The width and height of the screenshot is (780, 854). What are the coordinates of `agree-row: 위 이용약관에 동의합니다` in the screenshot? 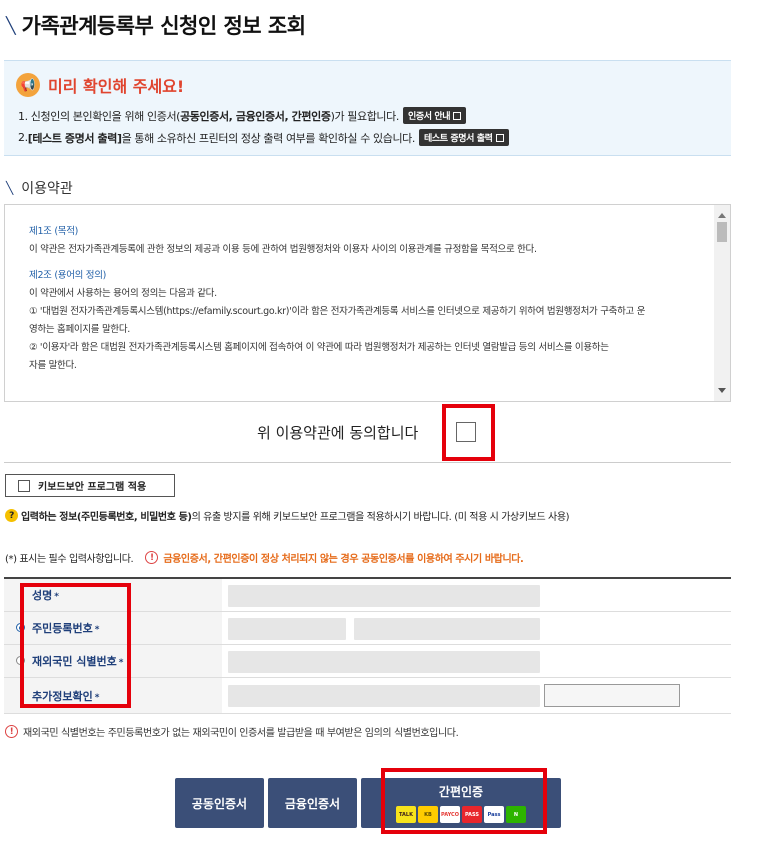 It's located at (390, 432).